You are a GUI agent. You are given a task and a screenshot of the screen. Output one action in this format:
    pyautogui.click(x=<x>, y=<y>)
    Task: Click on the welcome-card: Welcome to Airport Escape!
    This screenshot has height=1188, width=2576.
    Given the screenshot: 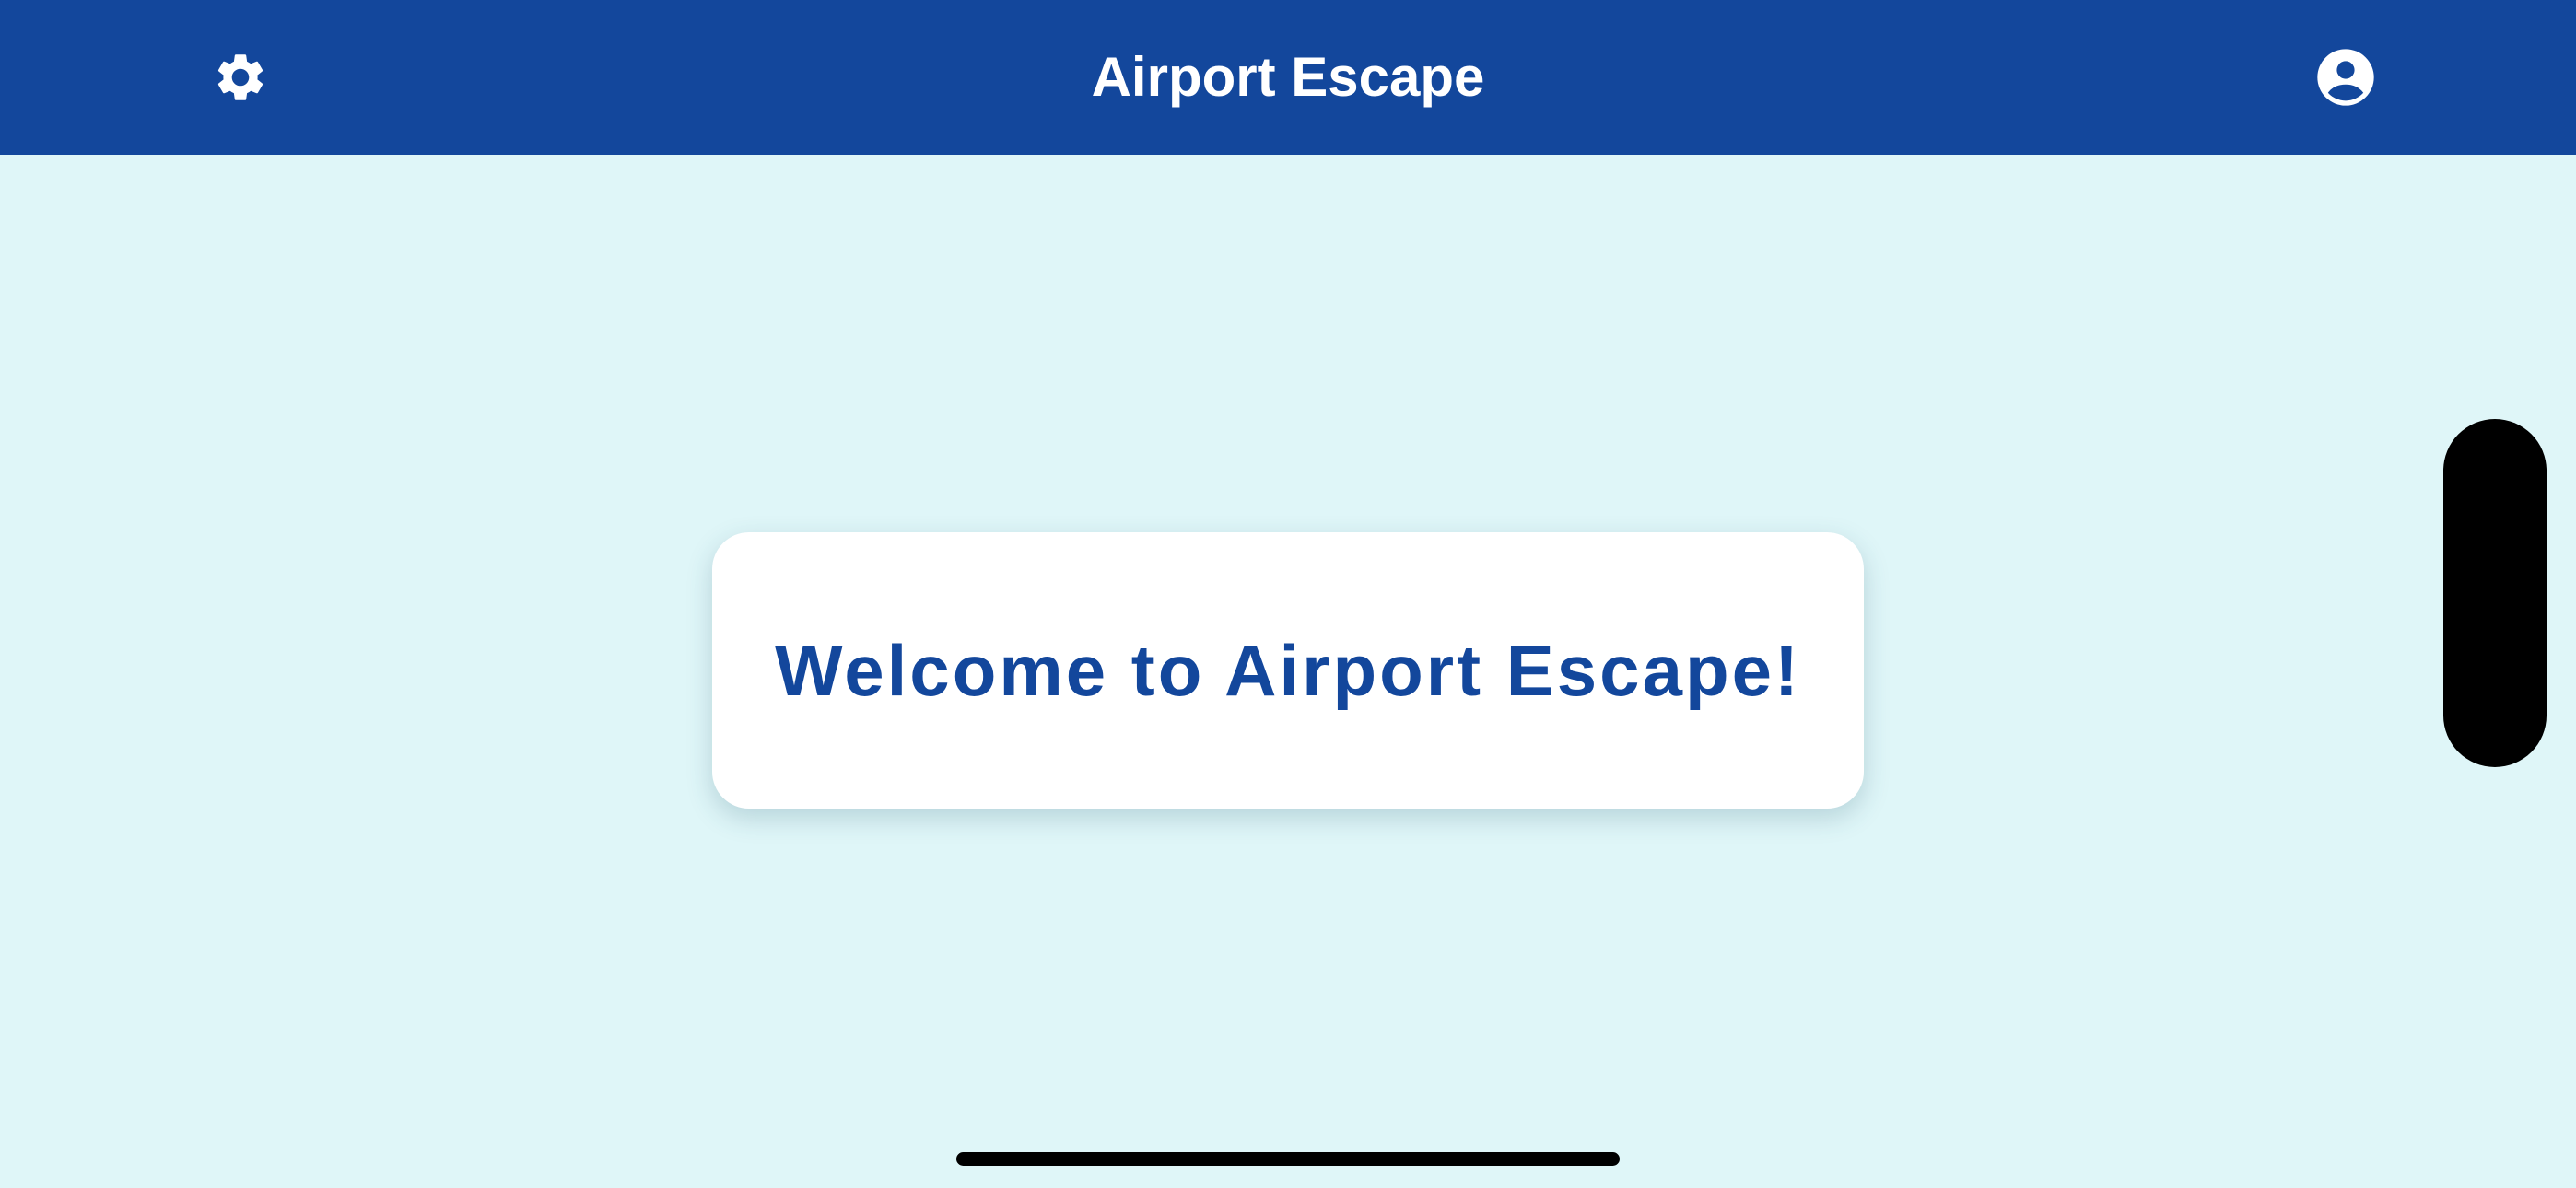 What is the action you would take?
    pyautogui.click(x=1288, y=671)
    